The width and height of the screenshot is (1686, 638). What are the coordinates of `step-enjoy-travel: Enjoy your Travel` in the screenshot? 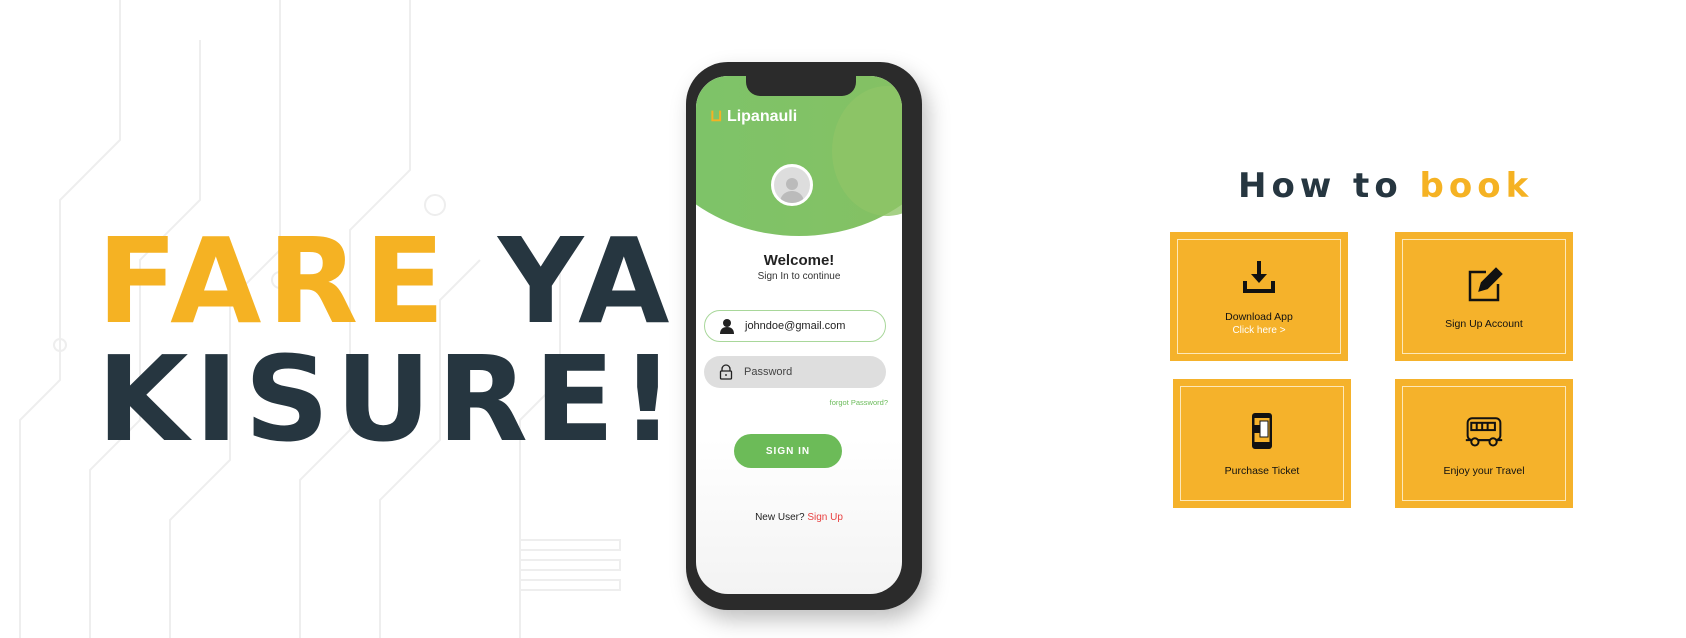 It's located at (1484, 443).